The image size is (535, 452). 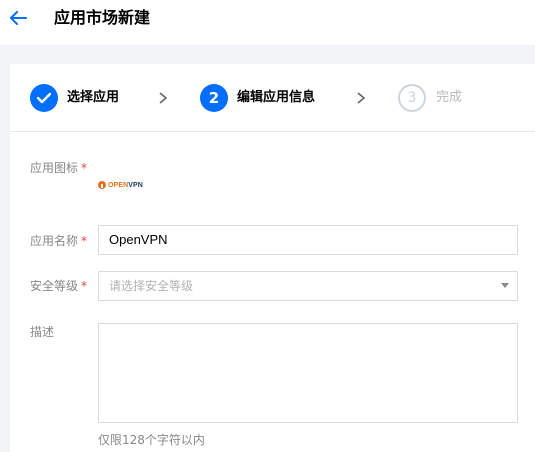 What do you see at coordinates (151, 286) in the screenshot?
I see `security-level-placeholder: 请选择安全等级` at bounding box center [151, 286].